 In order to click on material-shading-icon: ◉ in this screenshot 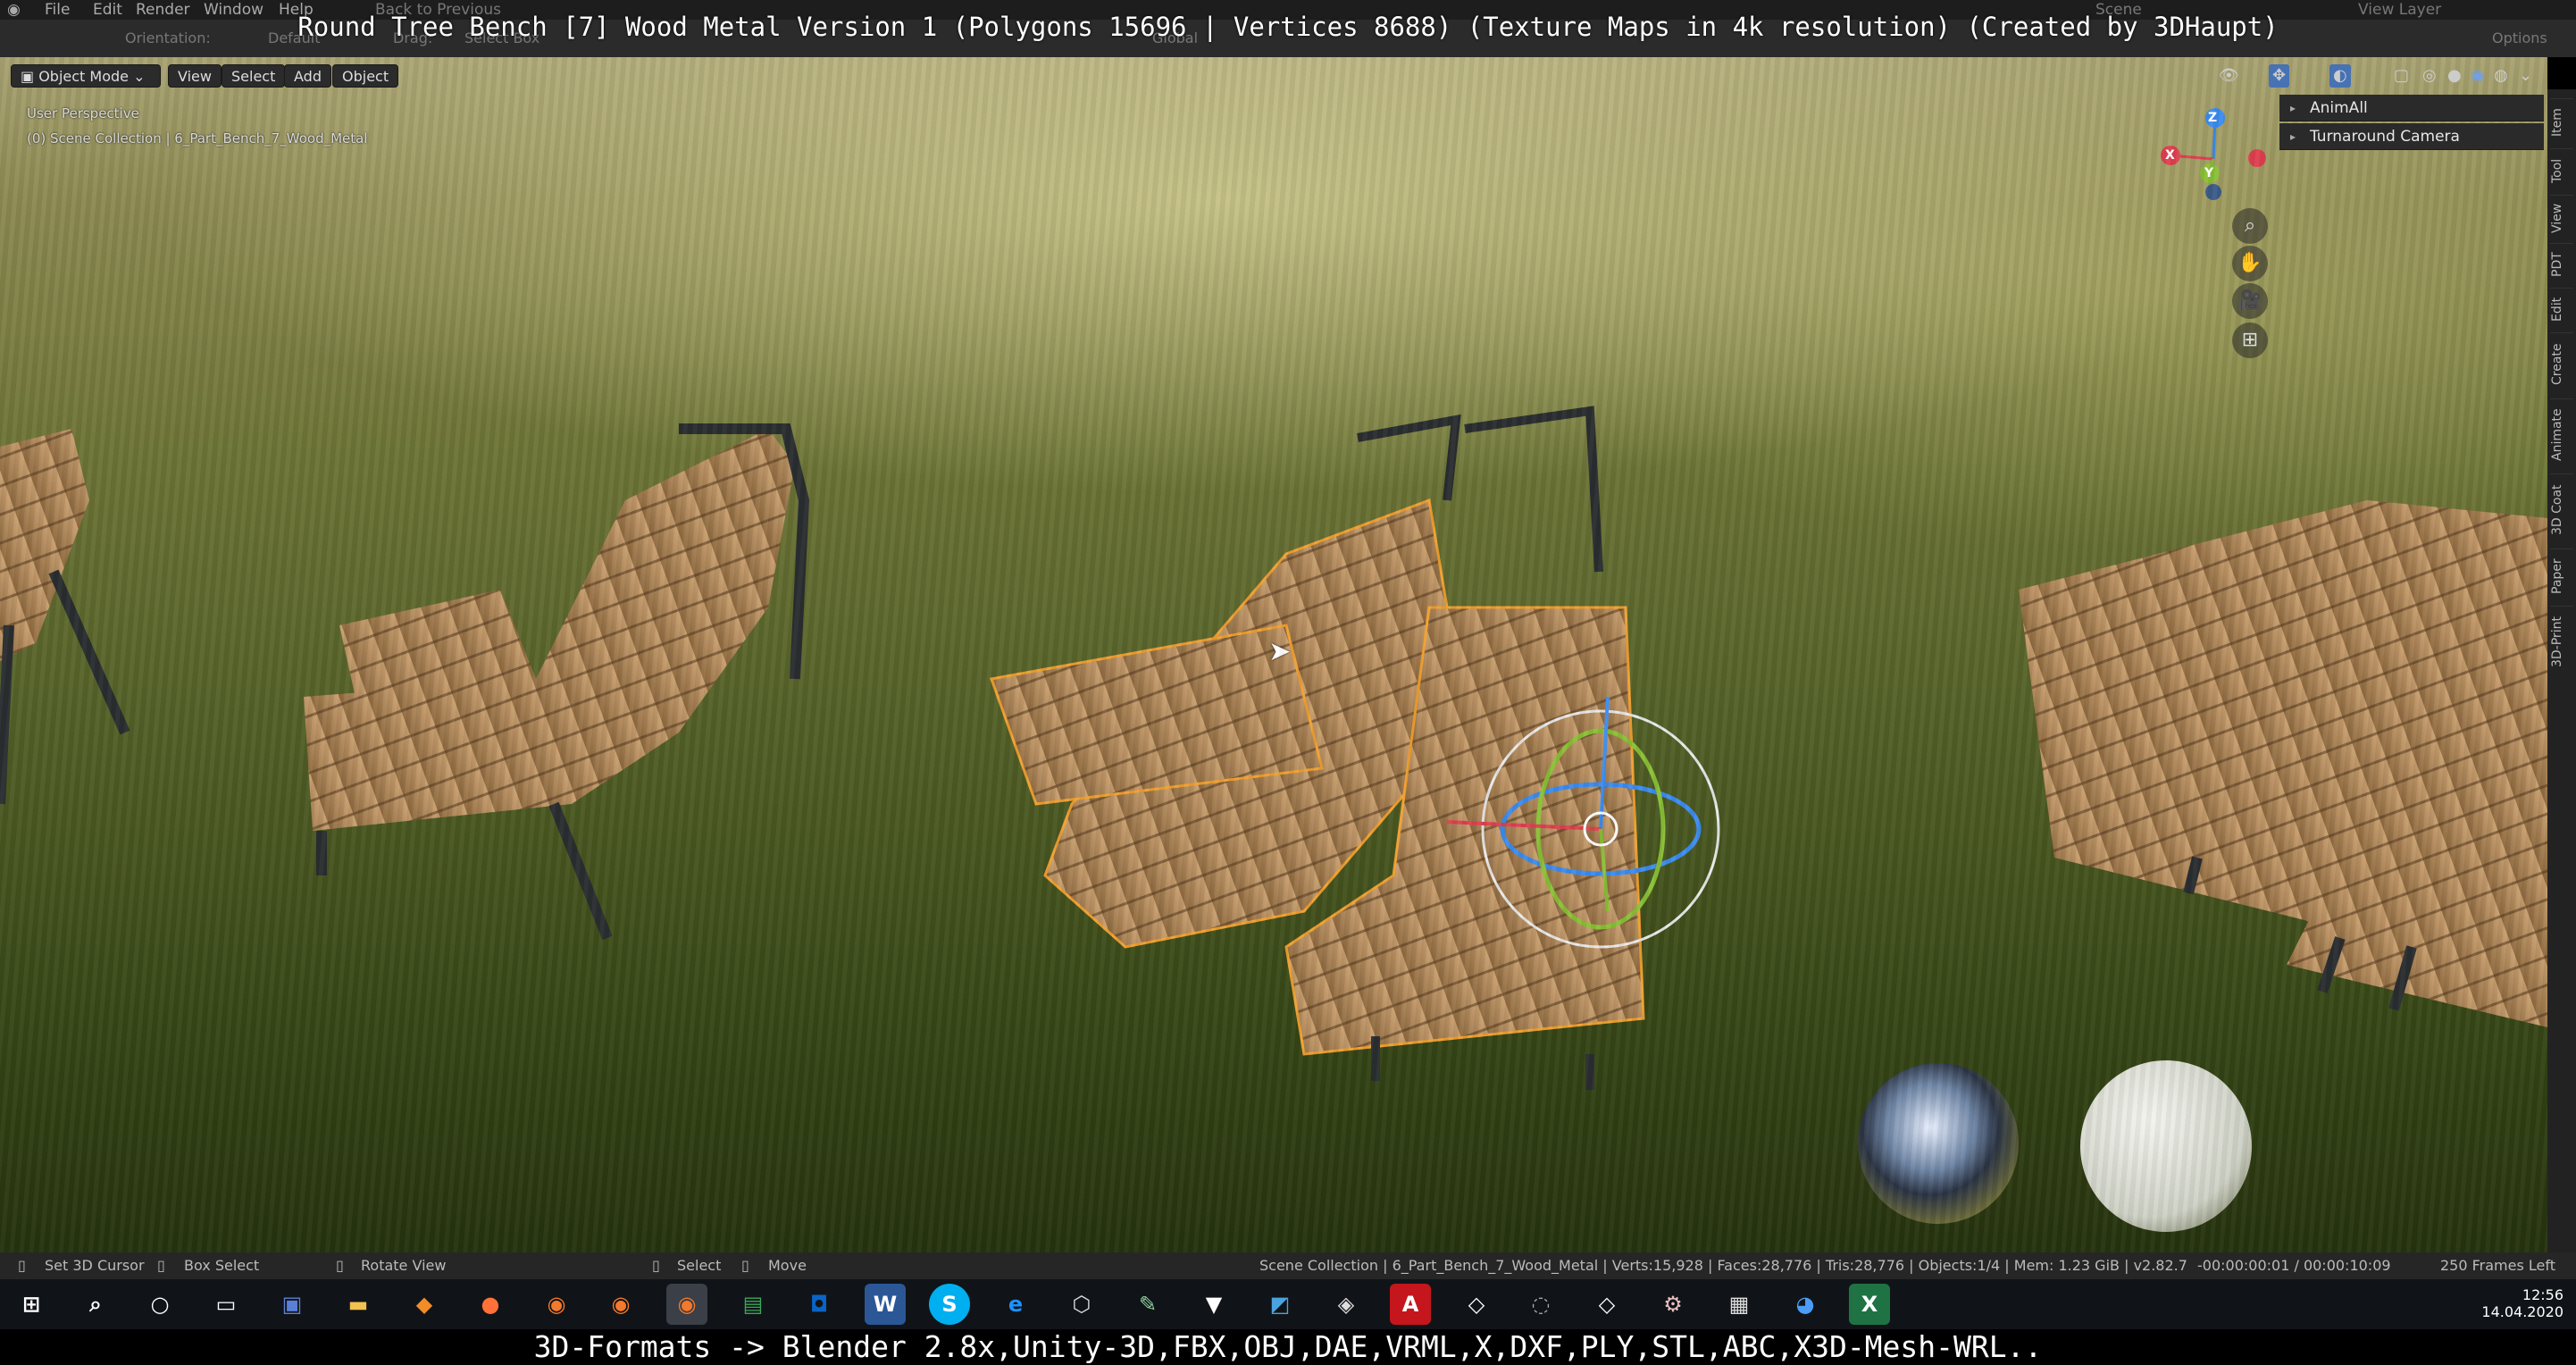, I will do `click(2478, 76)`.